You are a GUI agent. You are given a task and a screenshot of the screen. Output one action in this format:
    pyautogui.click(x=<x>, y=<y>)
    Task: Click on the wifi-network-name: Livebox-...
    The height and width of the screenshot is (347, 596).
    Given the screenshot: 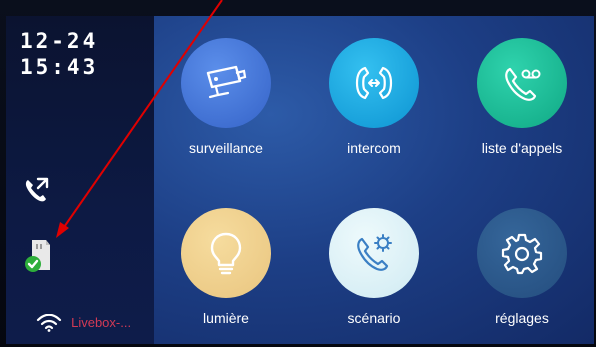 What is the action you would take?
    pyautogui.click(x=101, y=322)
    